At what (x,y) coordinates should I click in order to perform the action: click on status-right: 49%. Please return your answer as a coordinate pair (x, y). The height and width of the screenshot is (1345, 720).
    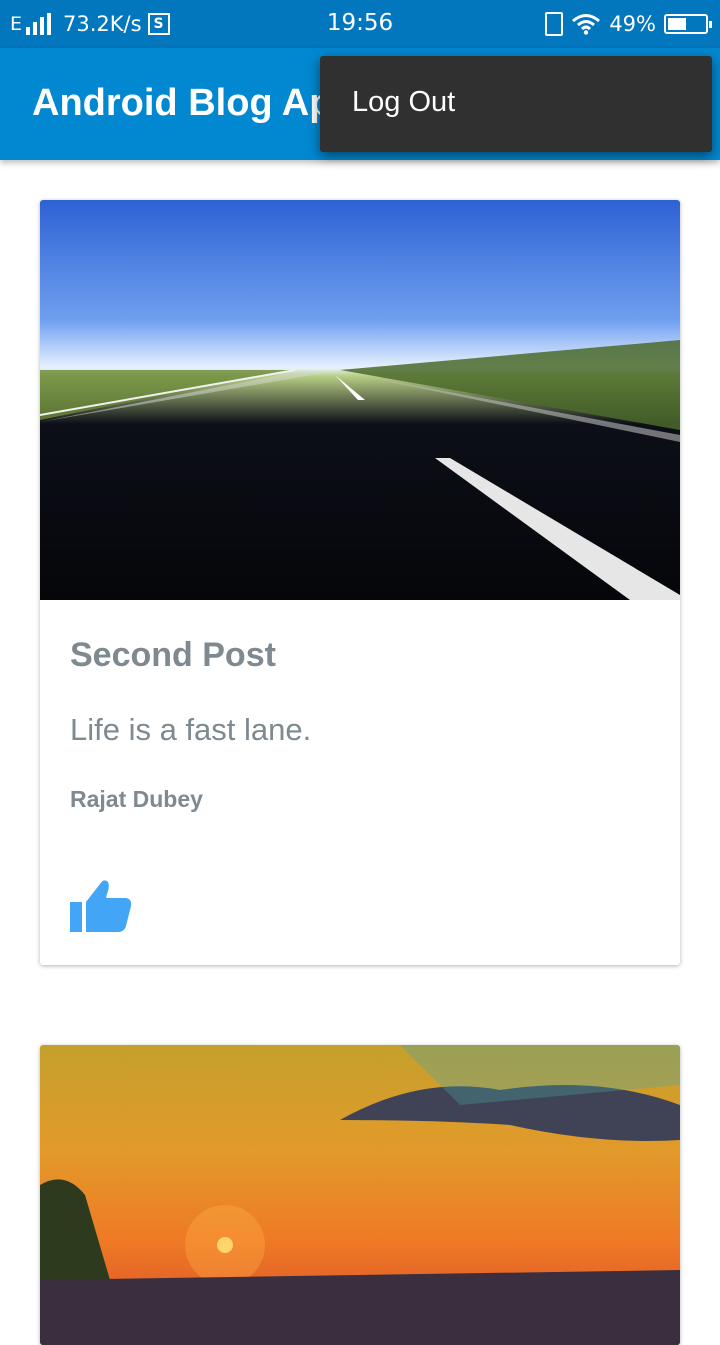
    Looking at the image, I should click on (628, 24).